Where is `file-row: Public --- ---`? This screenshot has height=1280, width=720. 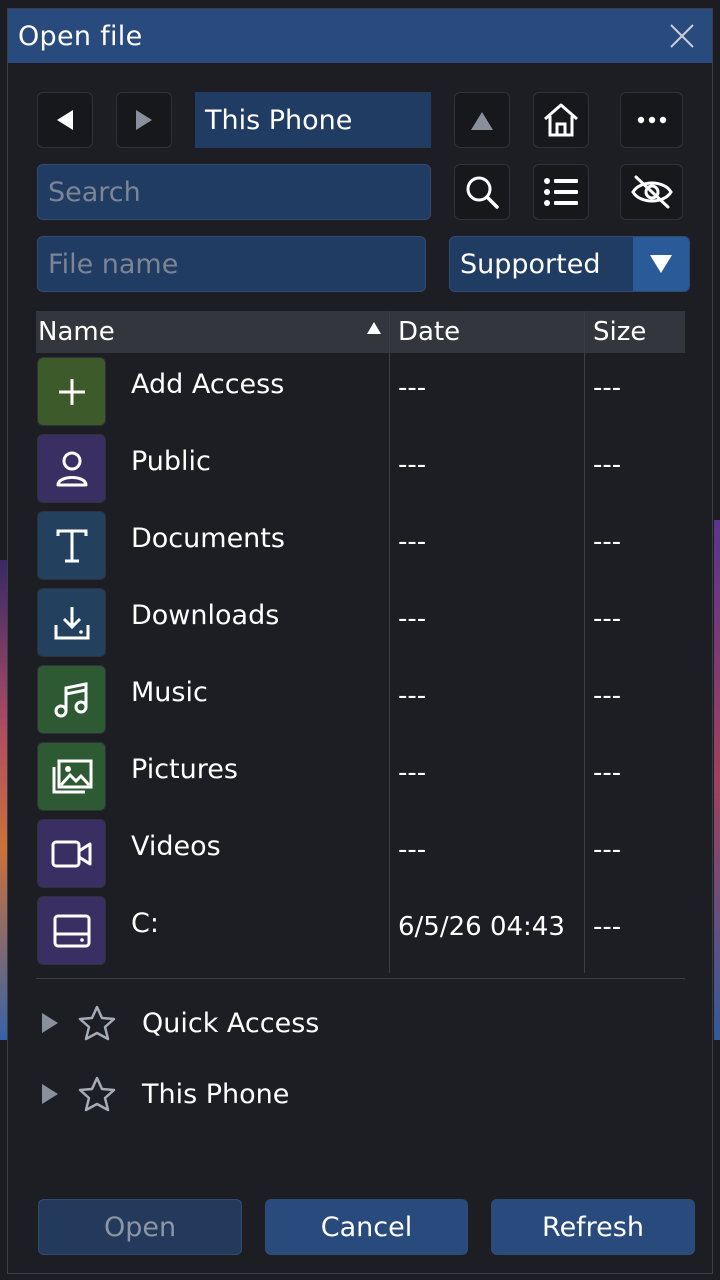 file-row: Public --- --- is located at coordinates (360, 470).